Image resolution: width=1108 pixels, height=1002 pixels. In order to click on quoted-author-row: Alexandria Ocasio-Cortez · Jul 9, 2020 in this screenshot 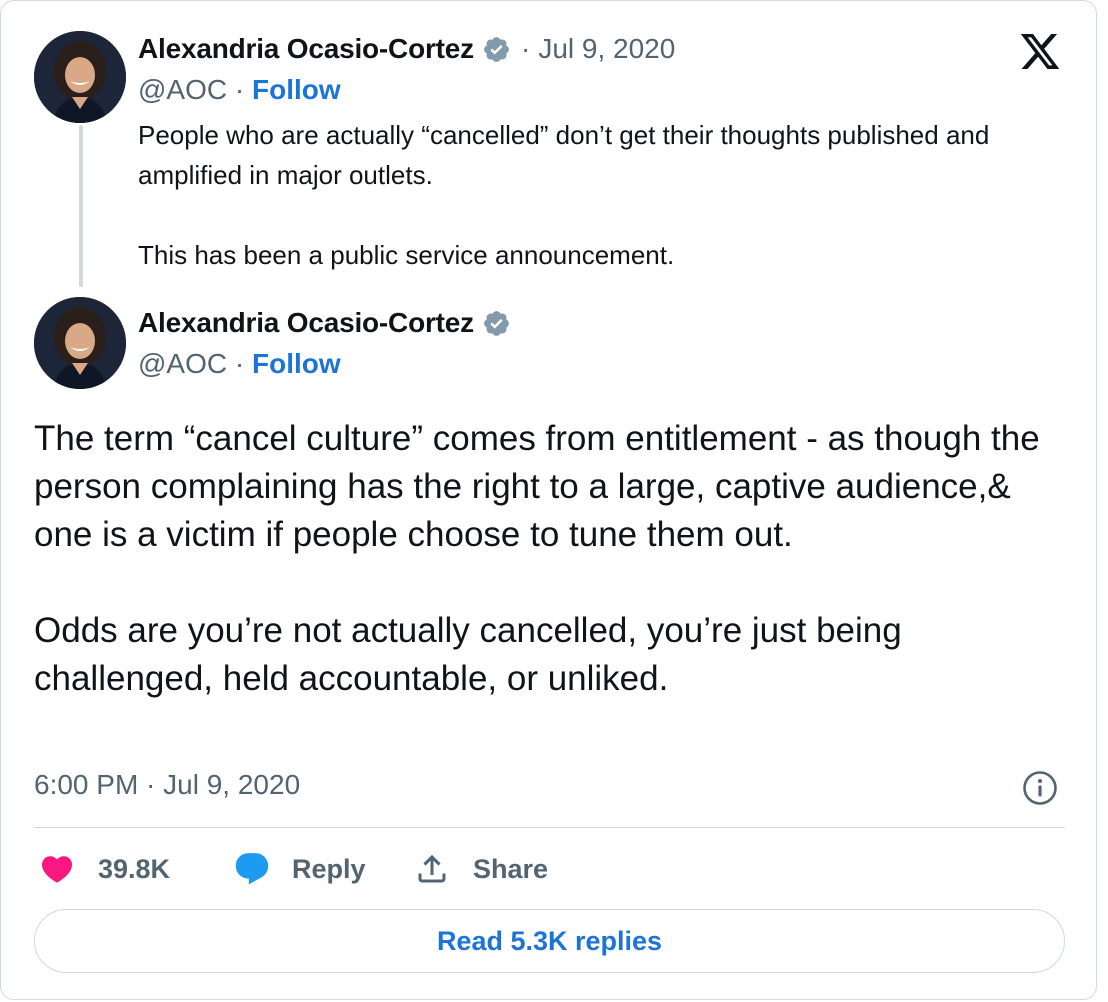, I will do `click(406, 49)`.